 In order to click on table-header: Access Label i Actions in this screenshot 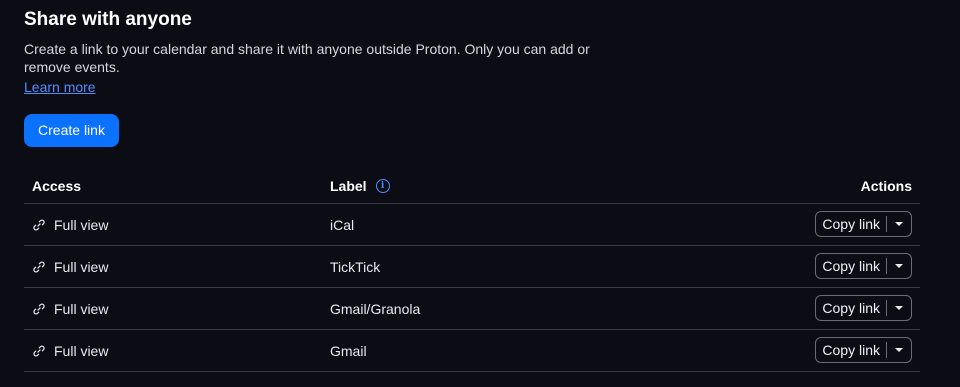, I will do `click(472, 185)`.